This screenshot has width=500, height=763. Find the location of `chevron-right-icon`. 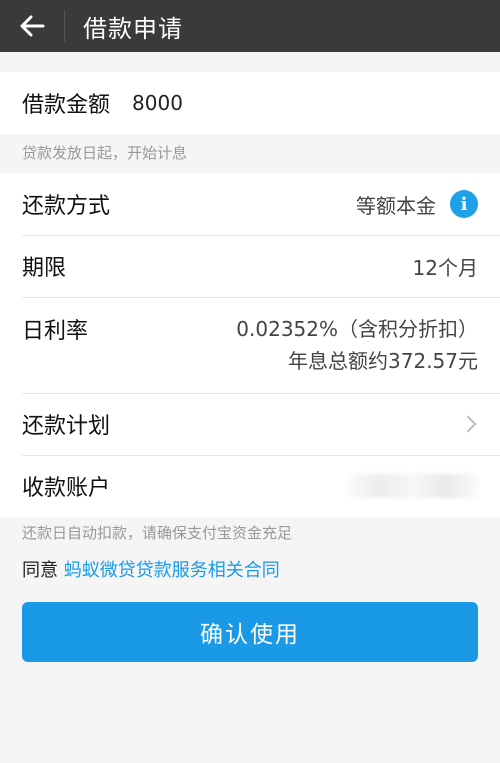

chevron-right-icon is located at coordinates (468, 424).